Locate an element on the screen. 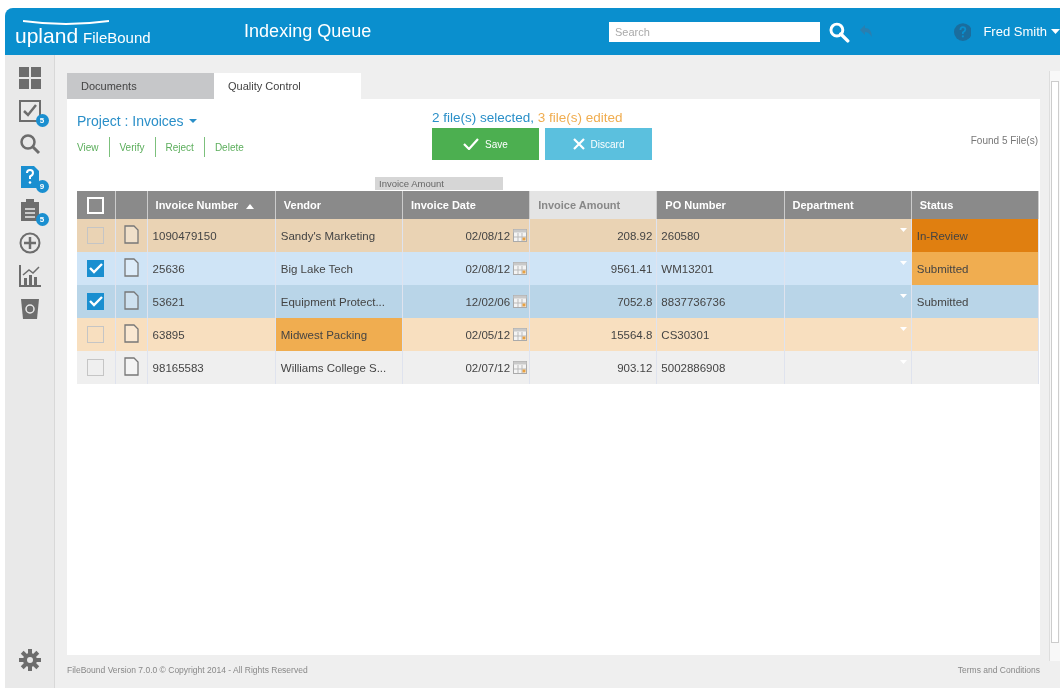 The height and width of the screenshot is (688, 1060). recycle-bin-icon is located at coordinates (29, 308).